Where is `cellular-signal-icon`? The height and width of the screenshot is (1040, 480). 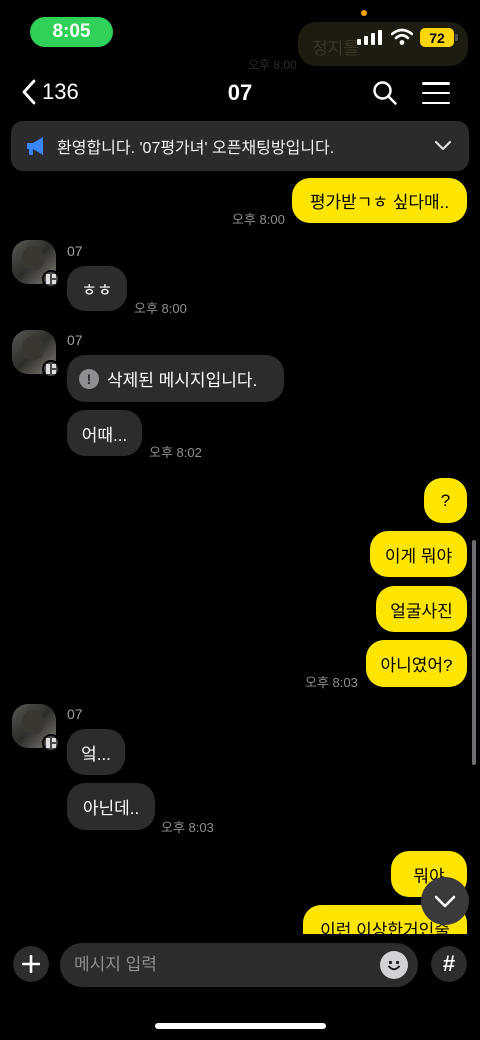 cellular-signal-icon is located at coordinates (369, 37).